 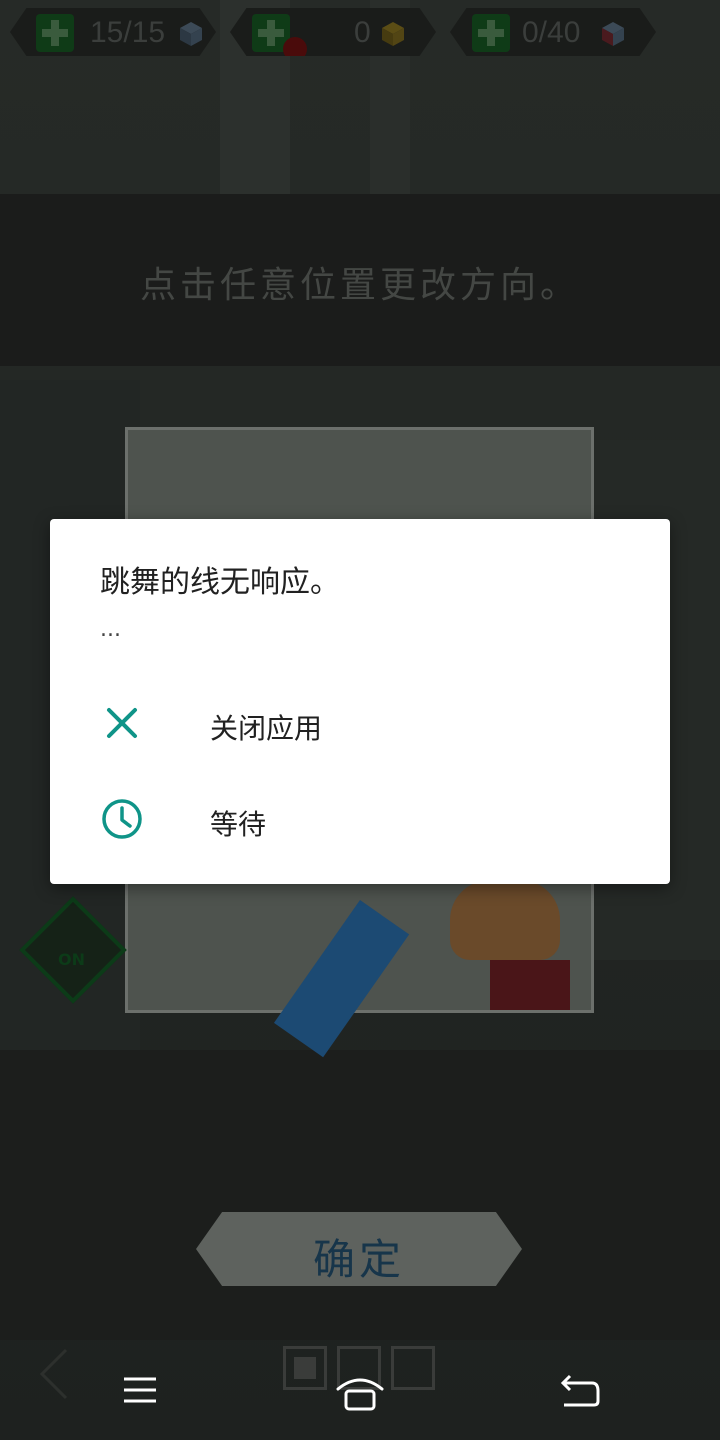 I want to click on hud-progress-value: 0/40, so click(x=551, y=32).